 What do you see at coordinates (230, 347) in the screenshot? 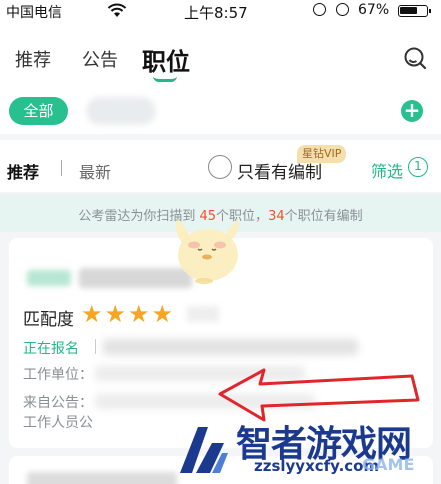
I see `job-info-blurred` at bounding box center [230, 347].